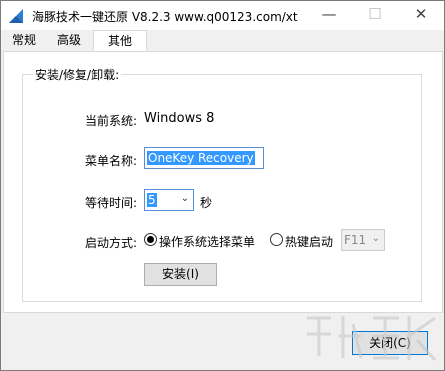  Describe the element at coordinates (111, 243) in the screenshot. I see `boot-mode-label: 启动方式:` at that location.